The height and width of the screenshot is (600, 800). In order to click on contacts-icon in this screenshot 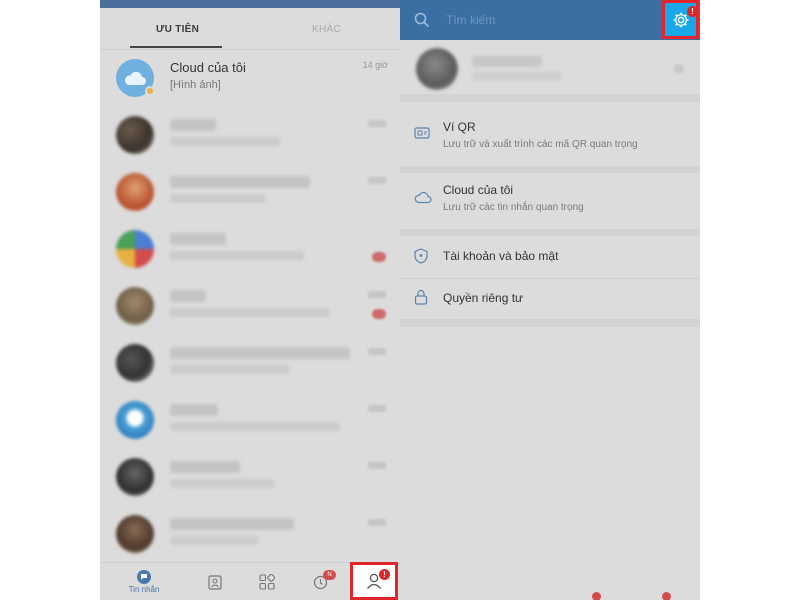, I will do `click(215, 582)`.